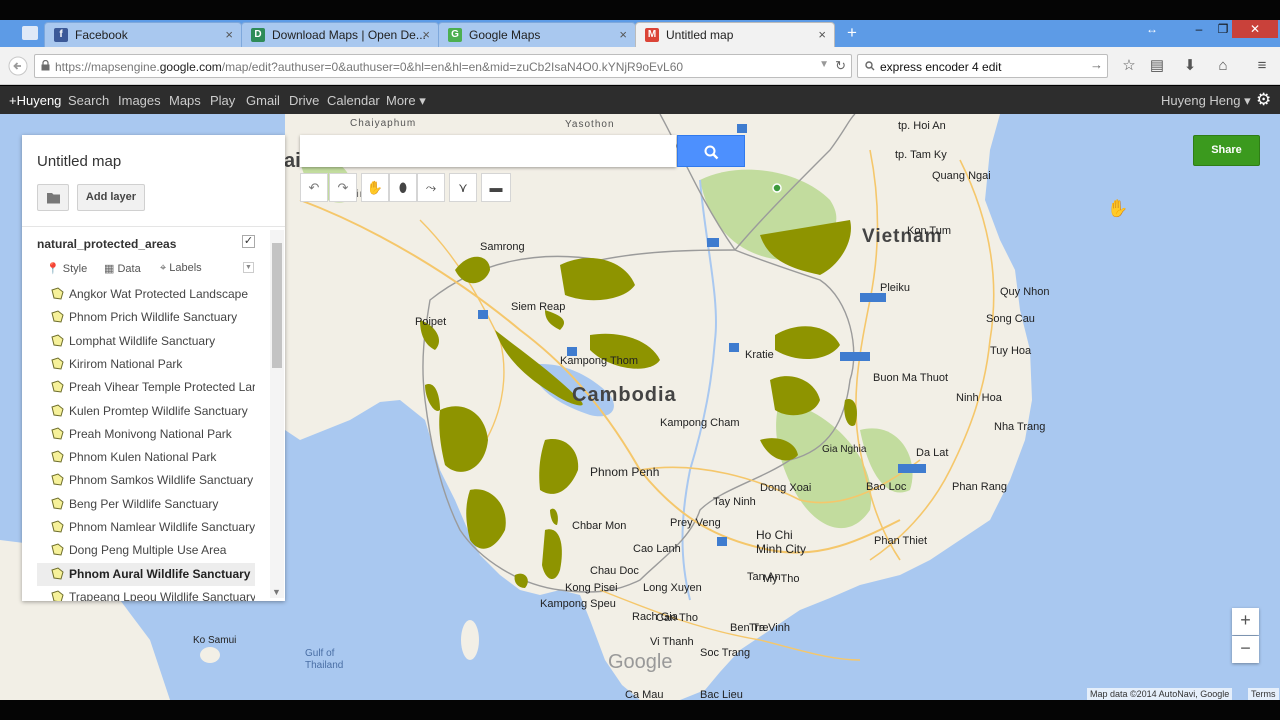  I want to click on feature-list-item: Beng Per Wildlife Sanctuary, so click(146, 504).